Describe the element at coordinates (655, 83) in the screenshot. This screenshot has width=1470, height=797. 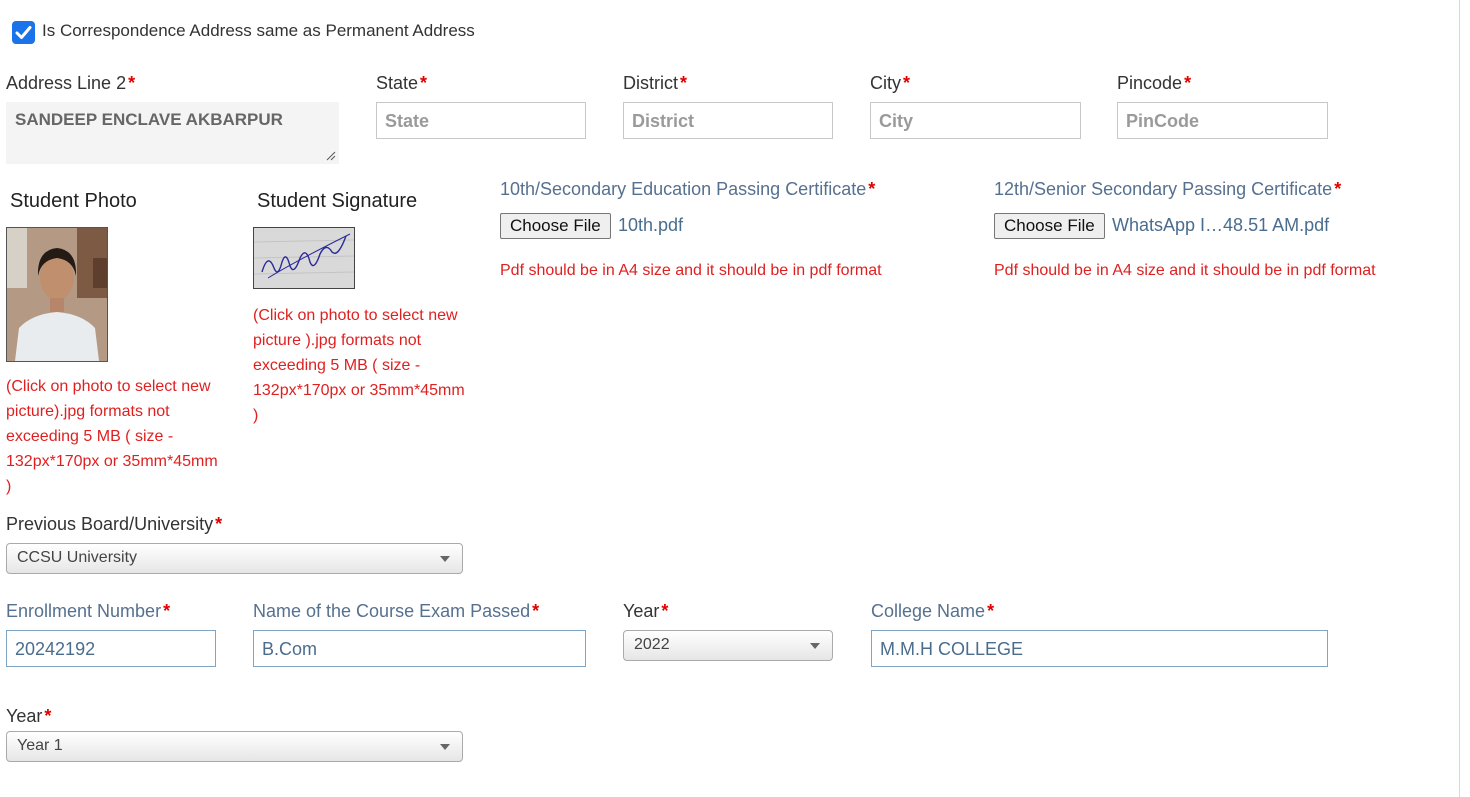
I see `district-label: District *` at that location.